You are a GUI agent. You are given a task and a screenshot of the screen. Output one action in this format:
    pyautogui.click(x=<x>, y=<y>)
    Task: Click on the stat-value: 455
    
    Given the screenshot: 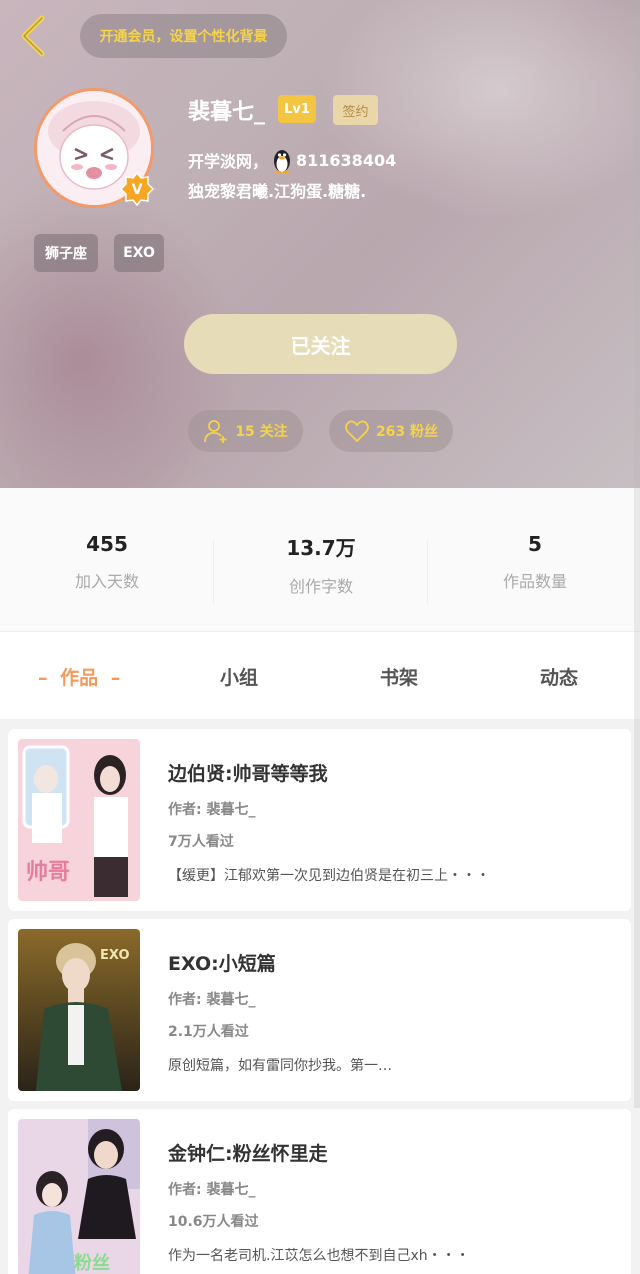 What is the action you would take?
    pyautogui.click(x=107, y=544)
    